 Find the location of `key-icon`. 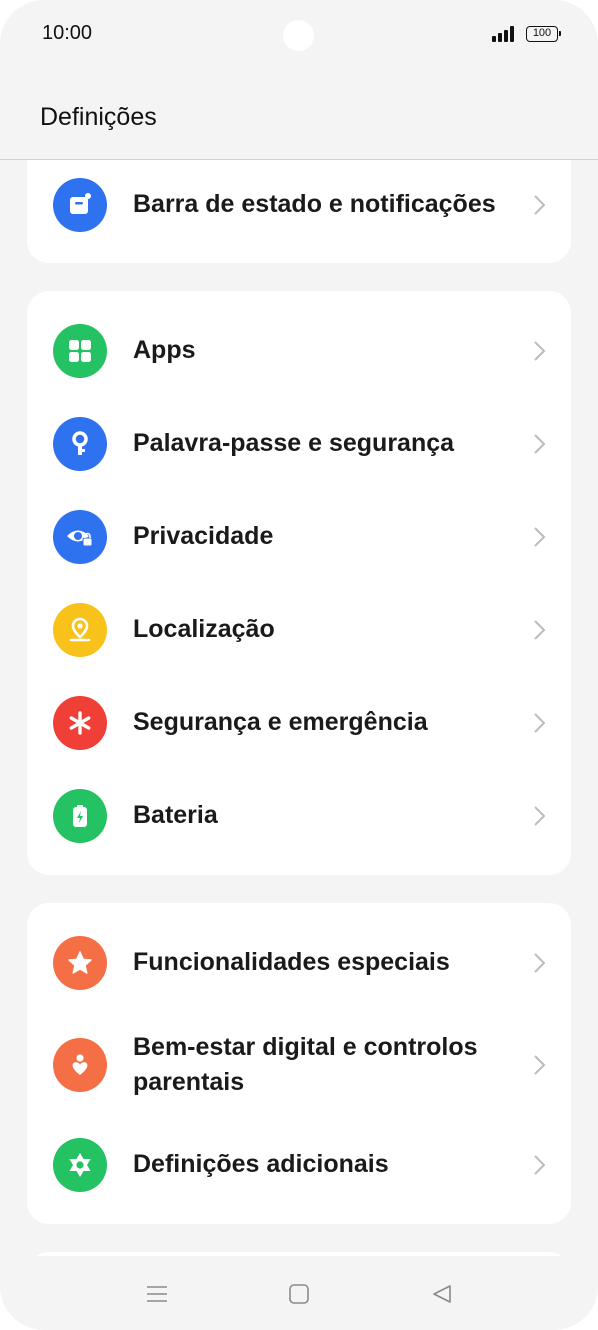

key-icon is located at coordinates (80, 444).